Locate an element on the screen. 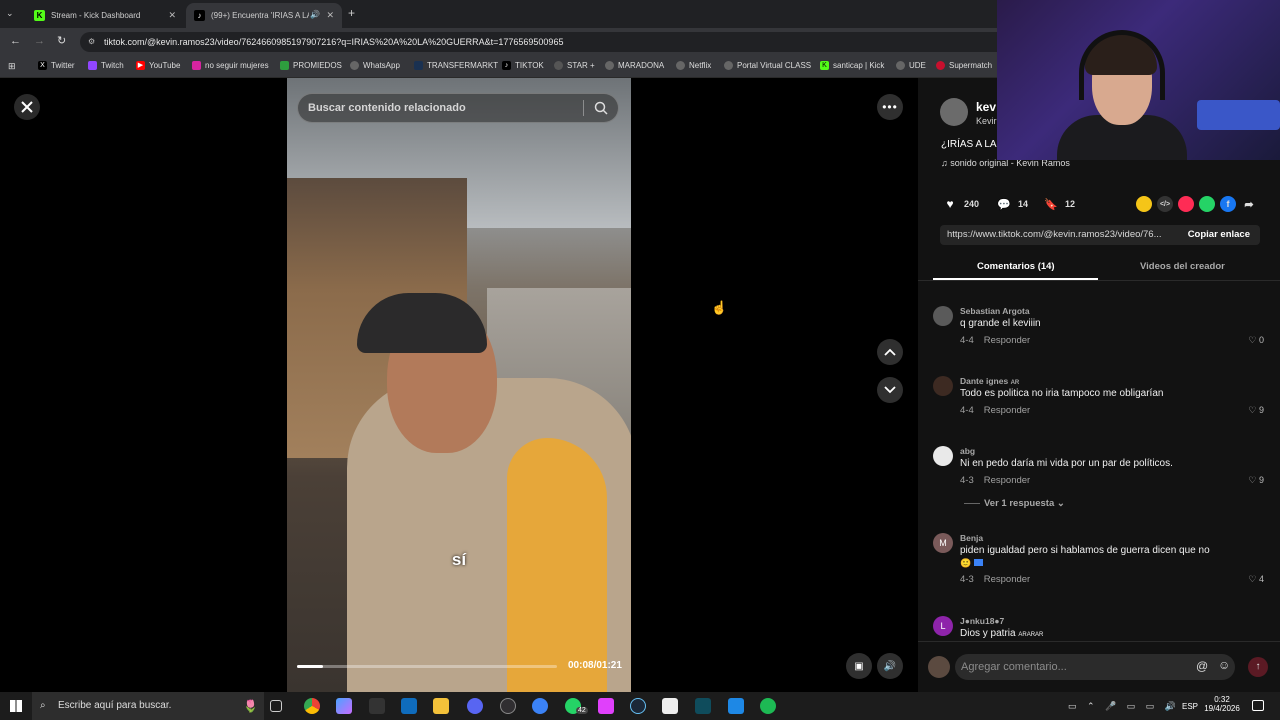 The width and height of the screenshot is (1280, 720). panel-tabs: Comentarios (14) Videos del creador is located at coordinates (1103, 268).